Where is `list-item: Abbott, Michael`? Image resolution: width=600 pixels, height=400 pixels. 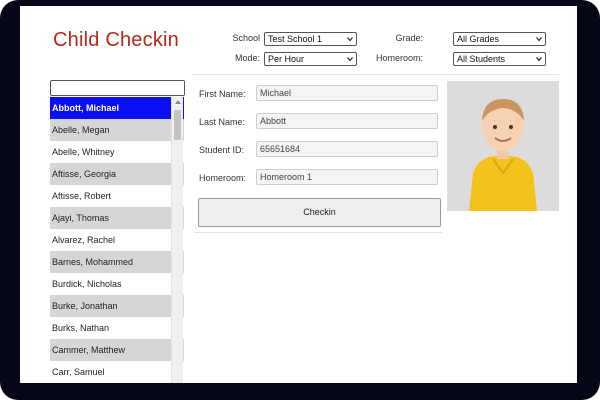
list-item: Abbott, Michael is located at coordinates (117, 108).